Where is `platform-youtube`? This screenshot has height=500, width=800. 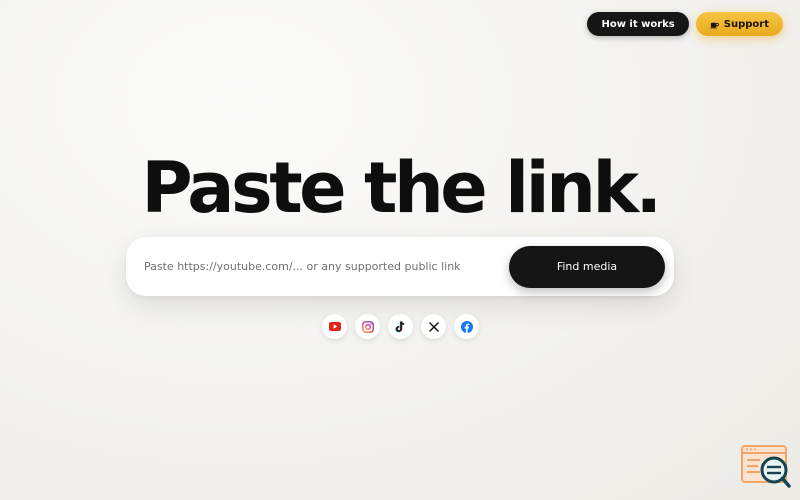 platform-youtube is located at coordinates (334, 326).